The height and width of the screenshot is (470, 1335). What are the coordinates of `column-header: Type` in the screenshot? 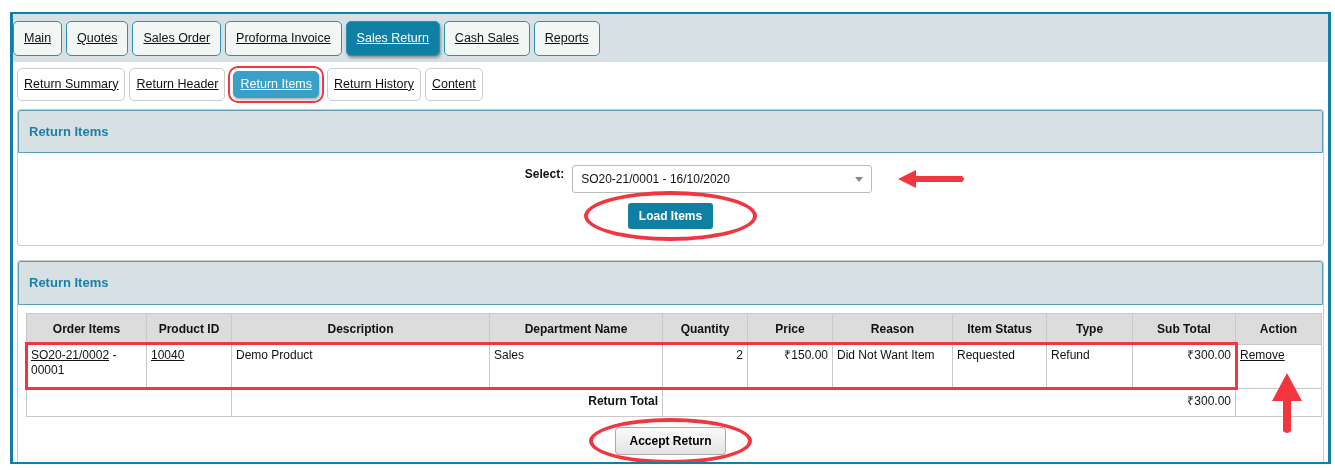 It's located at (1089, 328).